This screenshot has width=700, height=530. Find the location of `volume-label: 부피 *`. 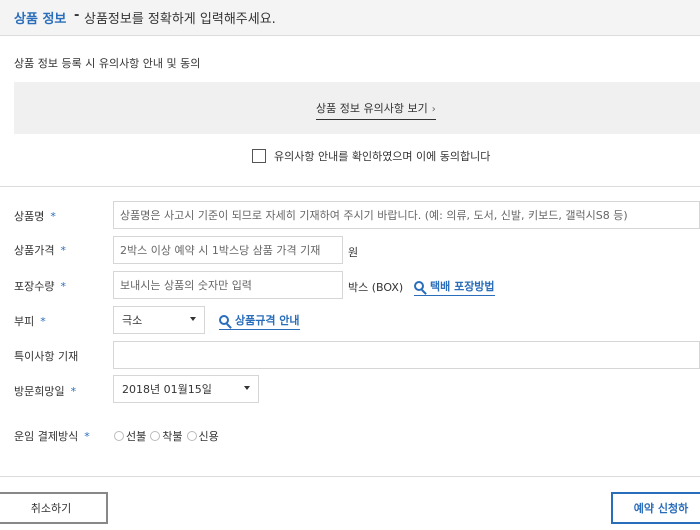

volume-label: 부피 * is located at coordinates (30, 321).